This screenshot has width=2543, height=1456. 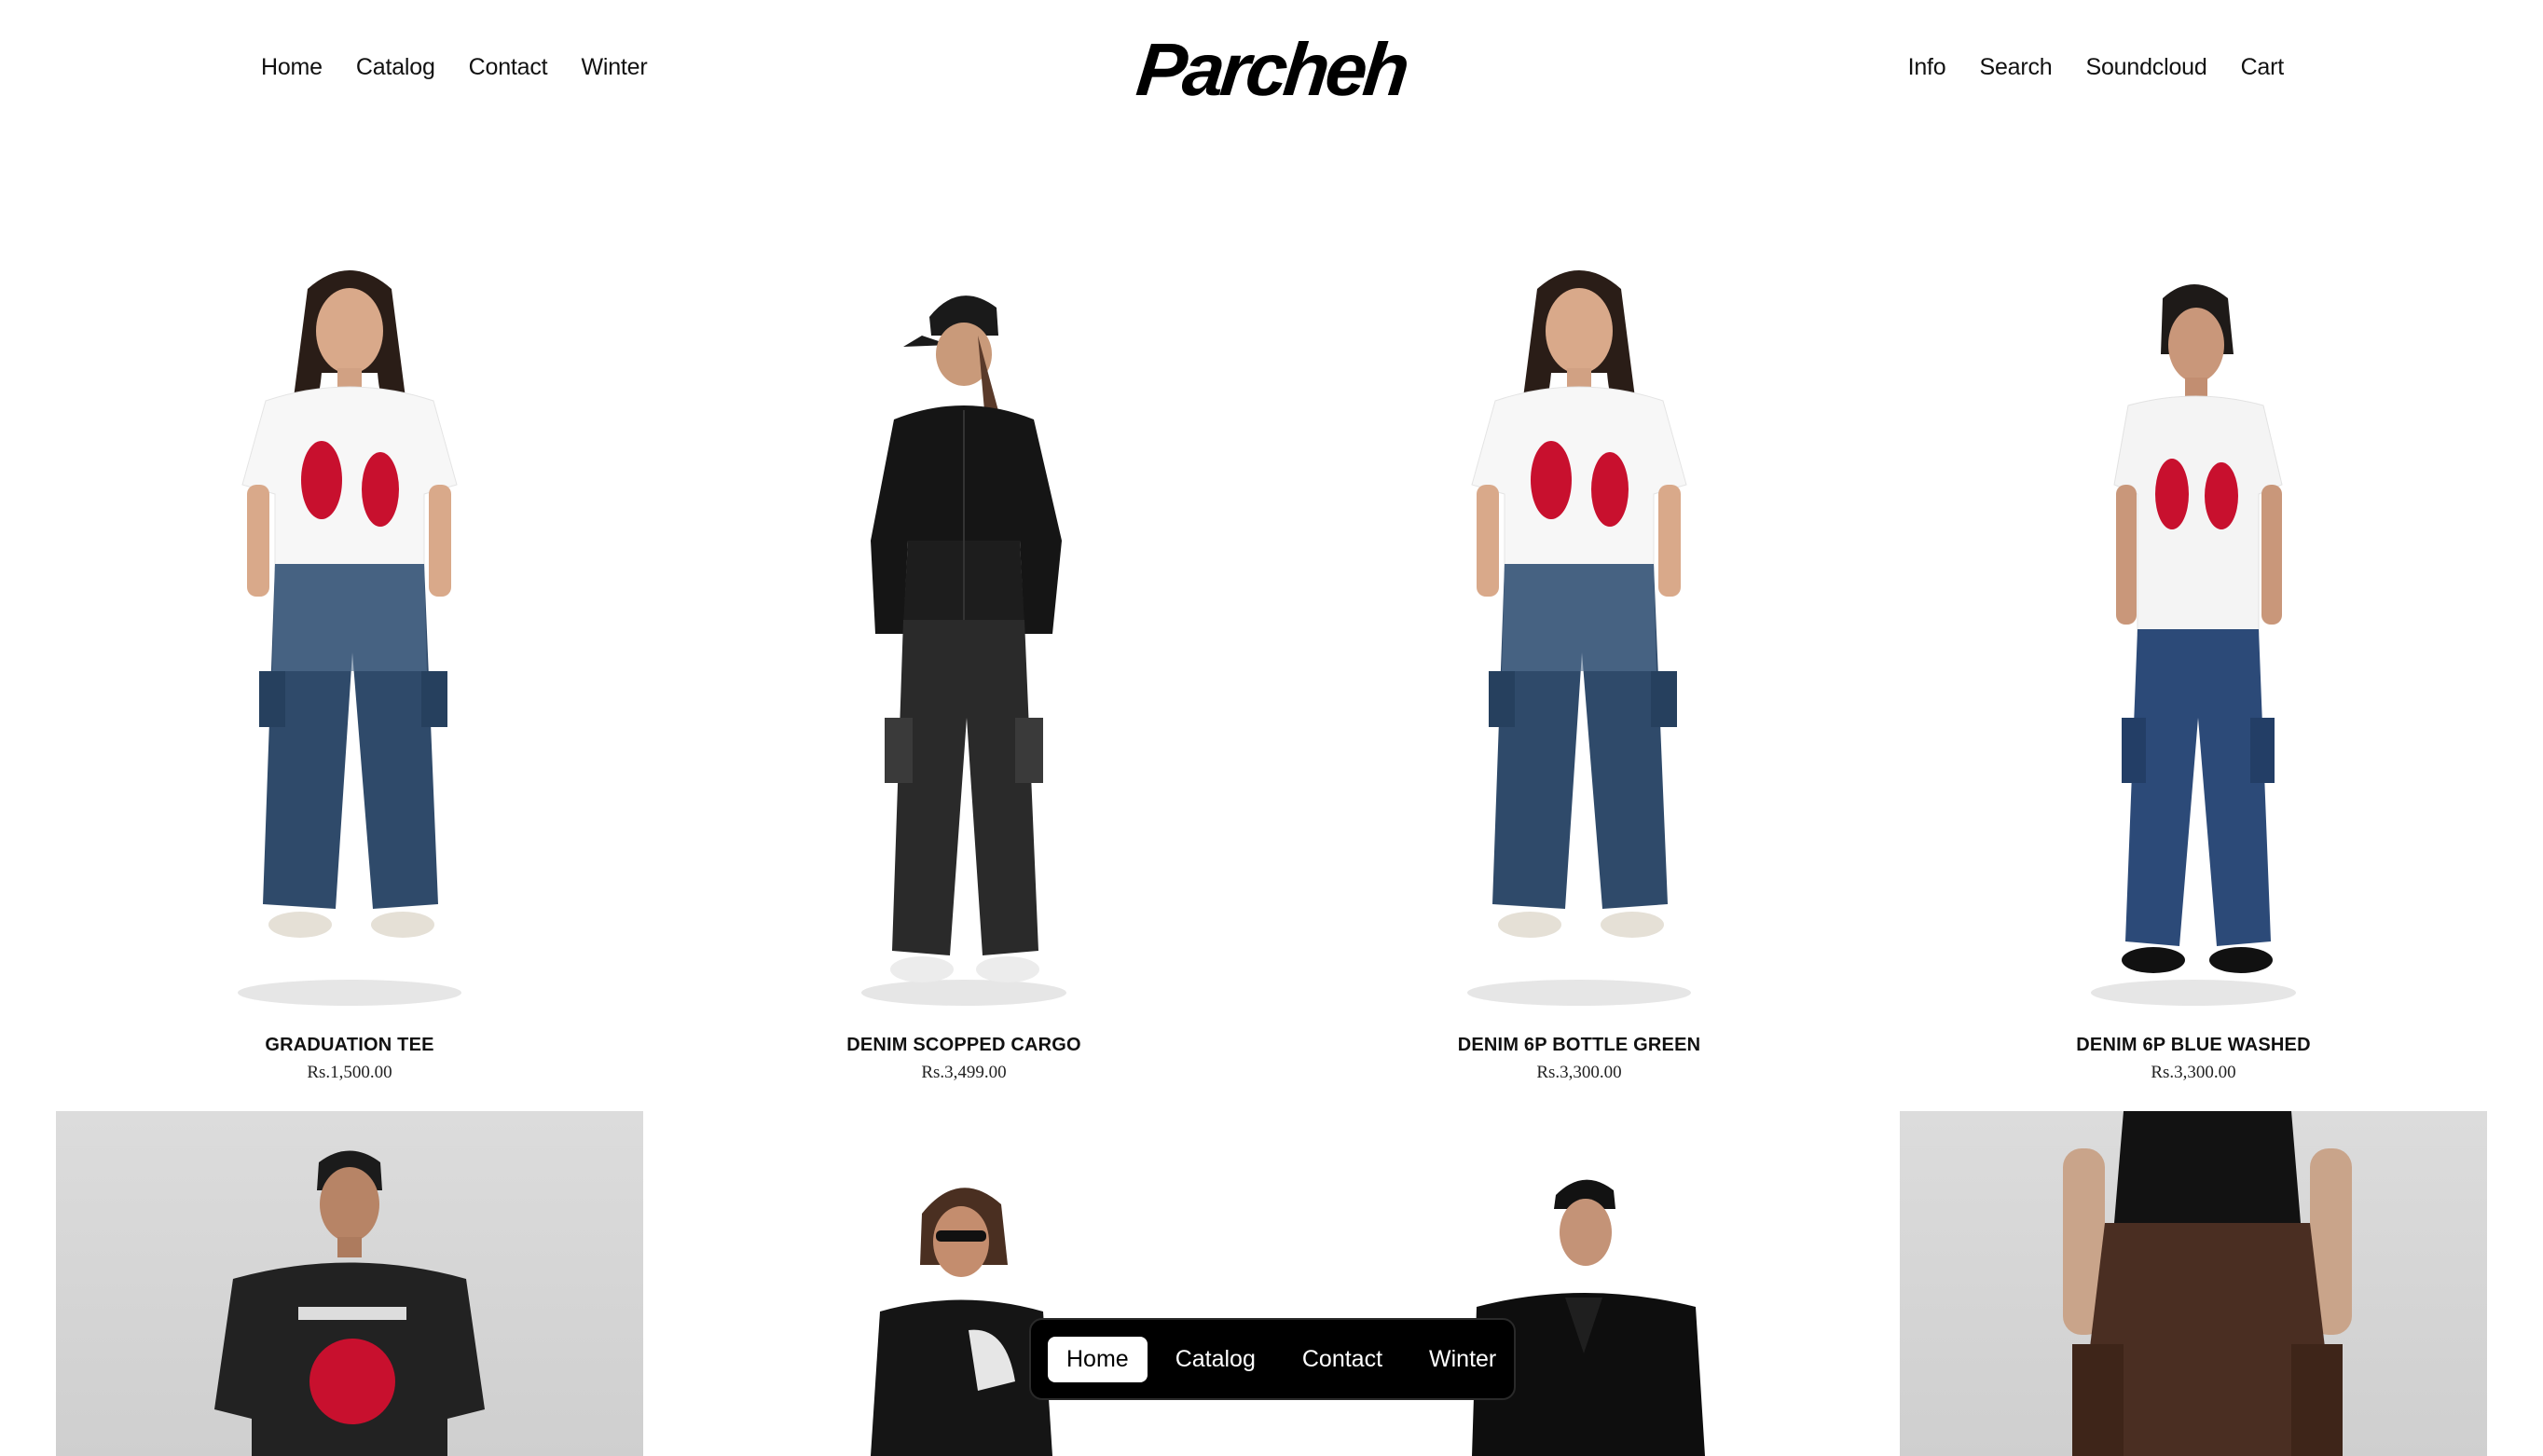 I want to click on floating-nav-home: Home, so click(x=1098, y=1359).